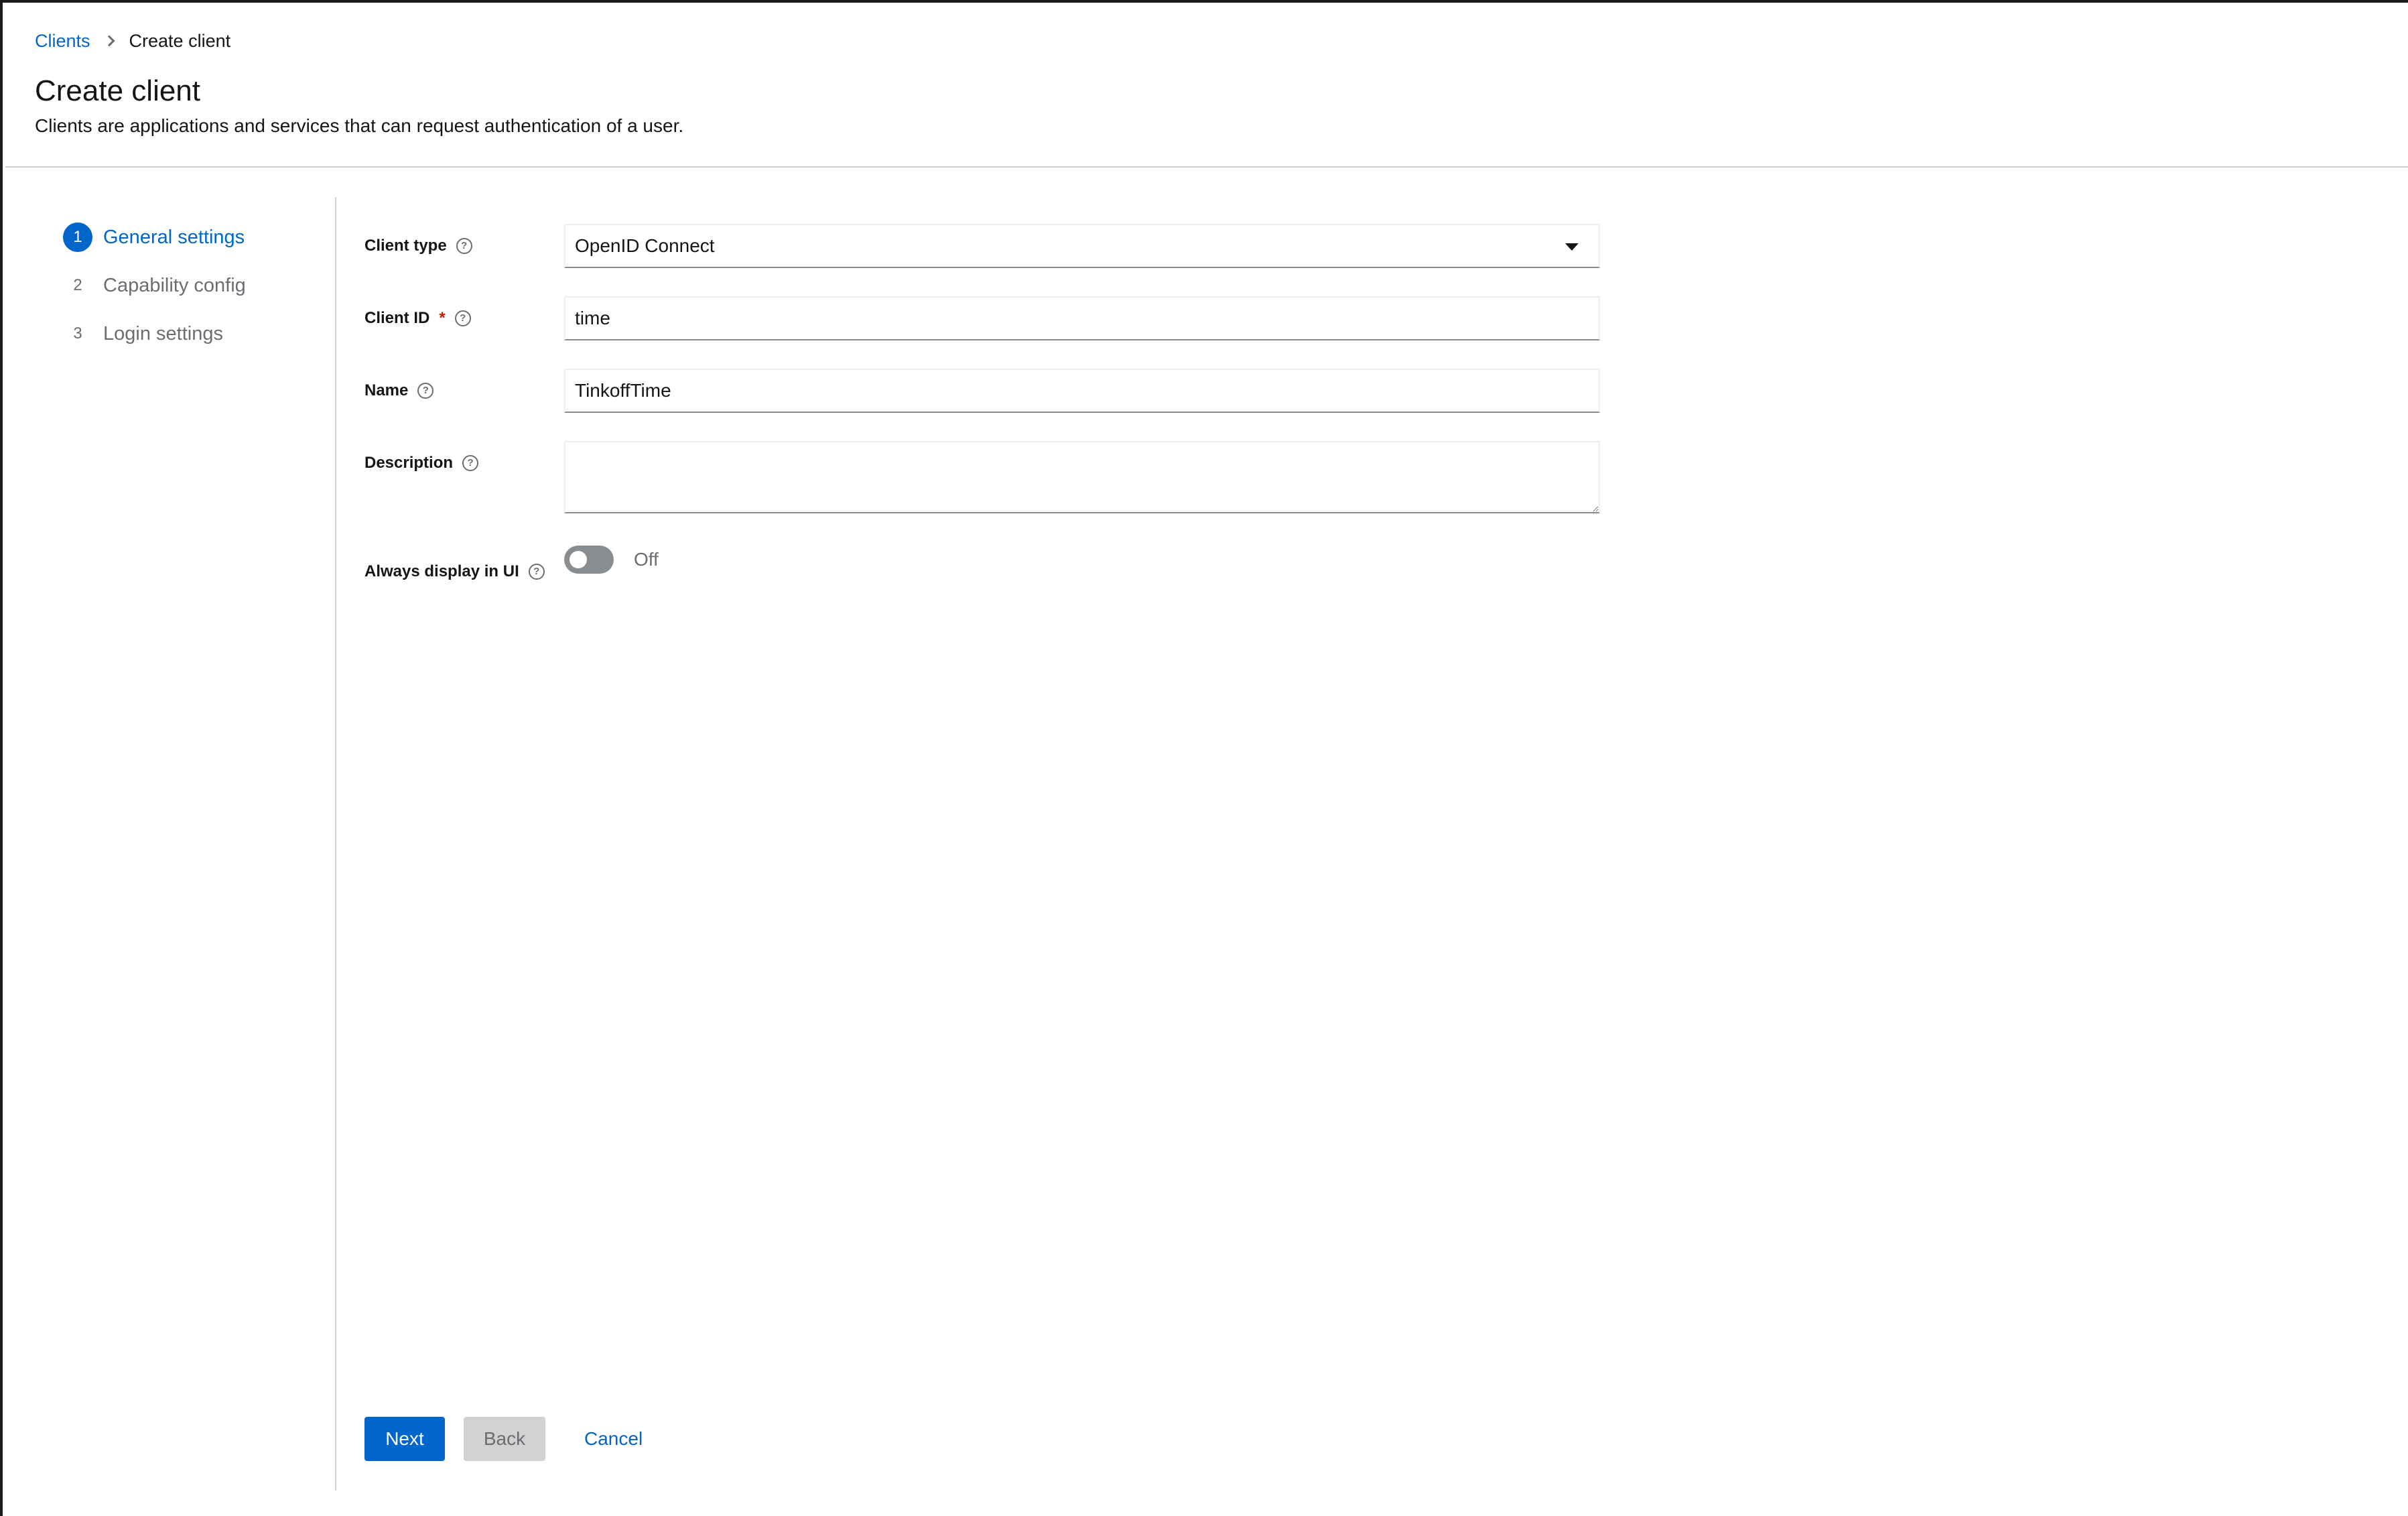 This screenshot has height=1516, width=2408. Describe the element at coordinates (174, 285) in the screenshot. I see `step-label: Capability config` at that location.